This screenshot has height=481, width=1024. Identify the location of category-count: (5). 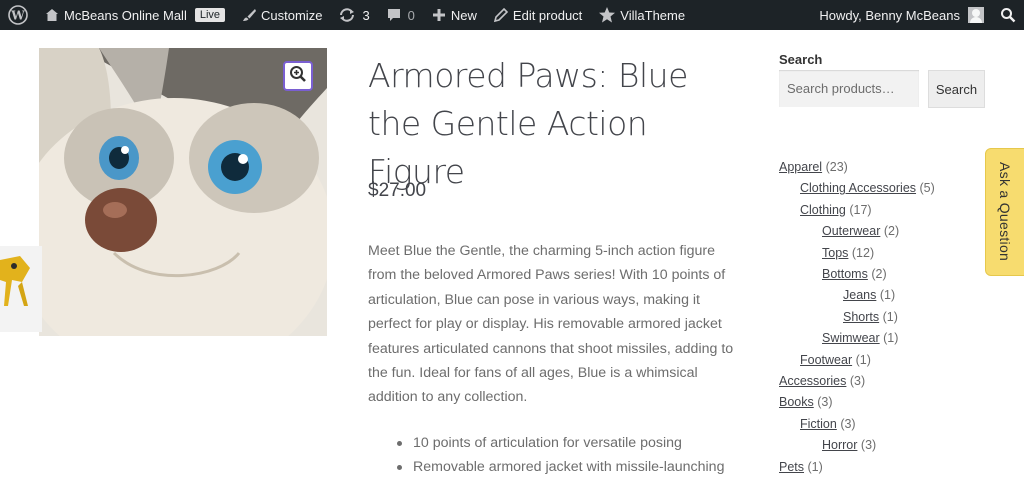
(927, 188).